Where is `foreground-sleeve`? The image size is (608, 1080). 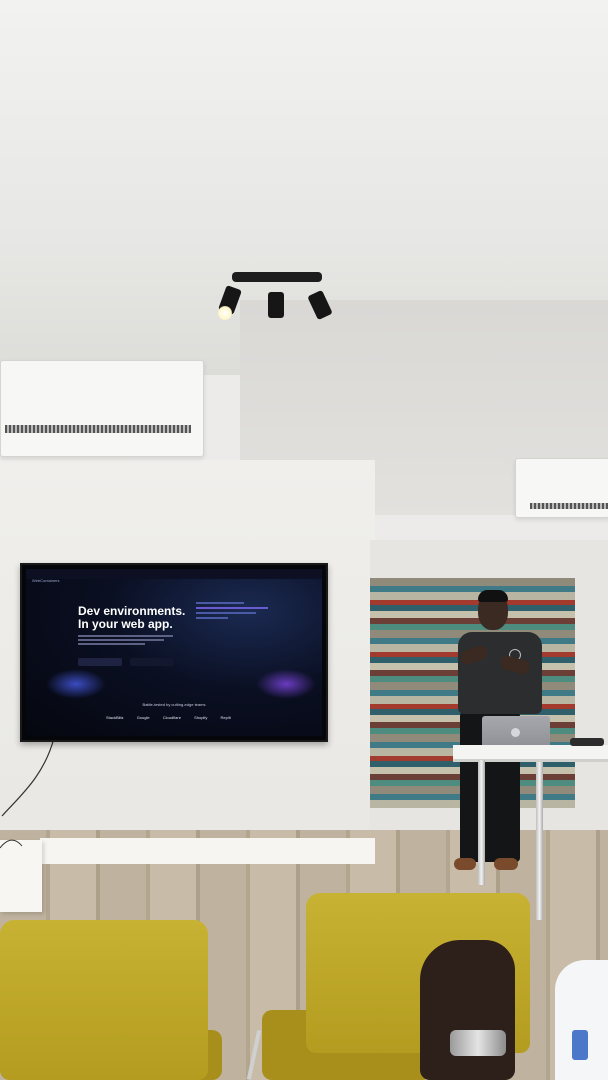
foreground-sleeve is located at coordinates (581, 1020).